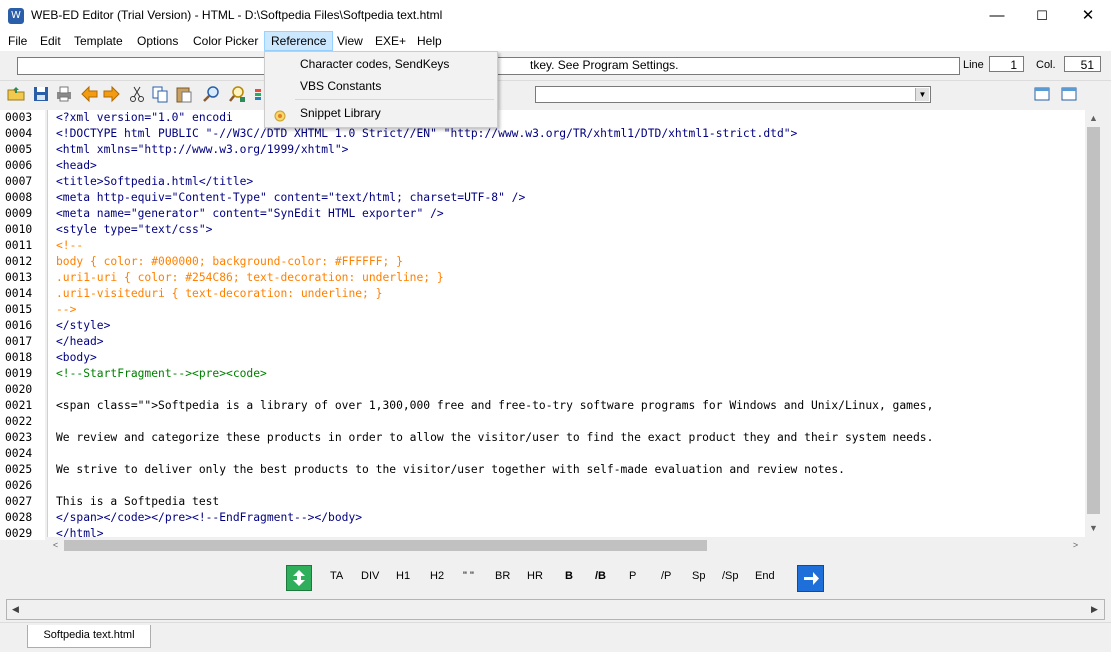  What do you see at coordinates (19, 357) in the screenshot?
I see `line-number: 0018` at bounding box center [19, 357].